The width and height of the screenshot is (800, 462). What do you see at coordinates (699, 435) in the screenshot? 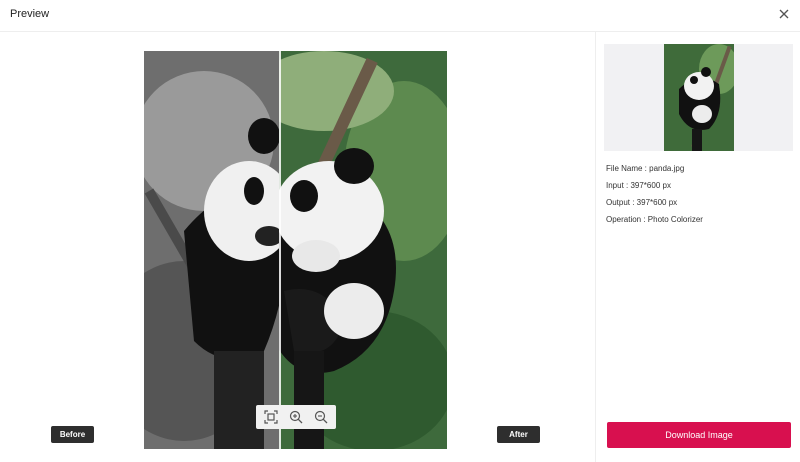
I see `download-image-button: Download Image` at bounding box center [699, 435].